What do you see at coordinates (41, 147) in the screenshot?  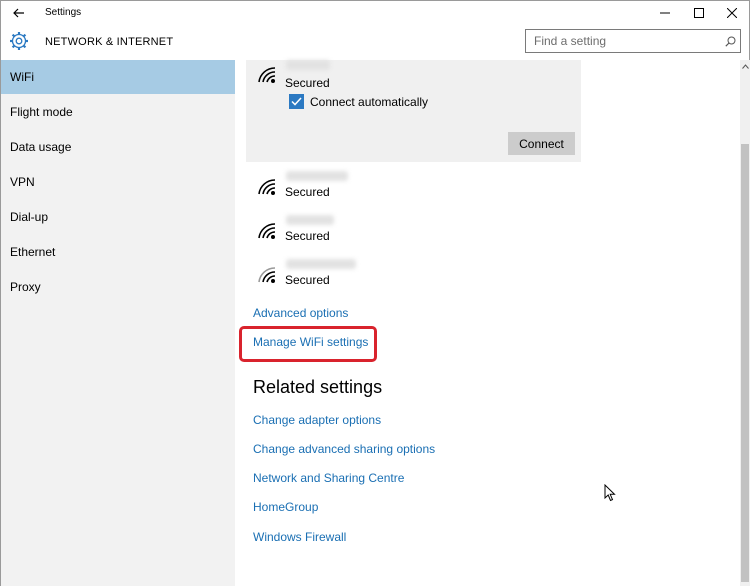 I see `sidebar-item-label: Data usage` at bounding box center [41, 147].